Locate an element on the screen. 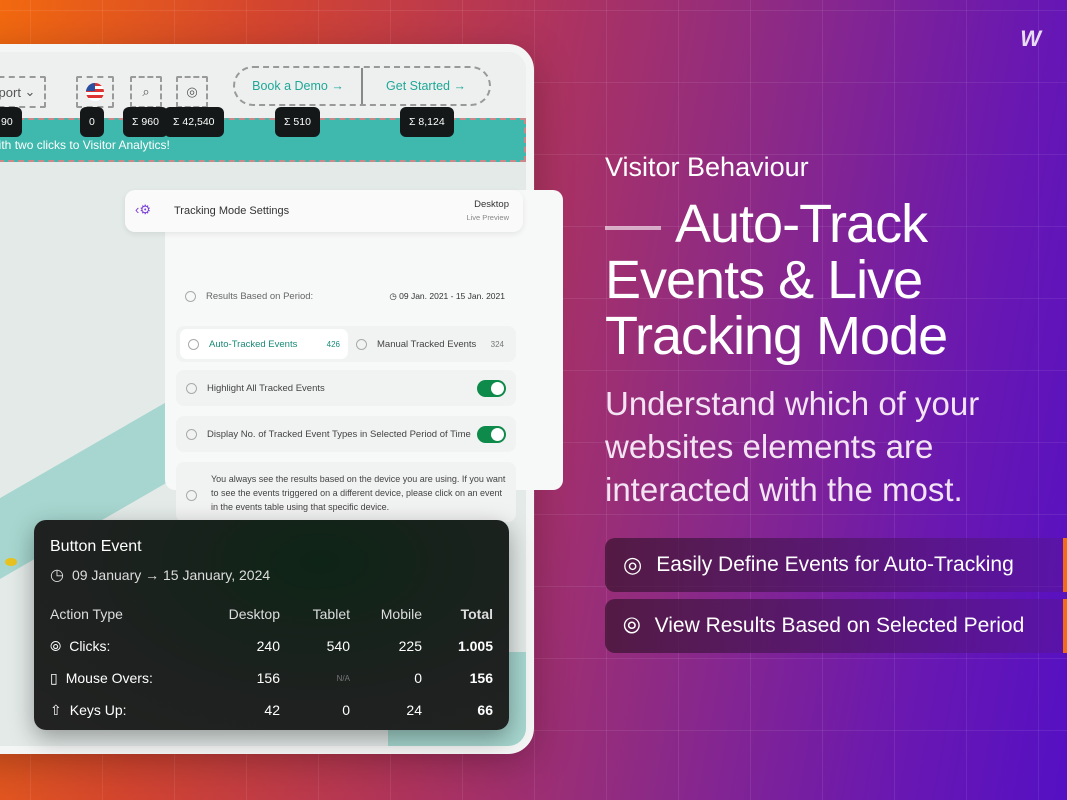  tab-count: 426 is located at coordinates (333, 344).